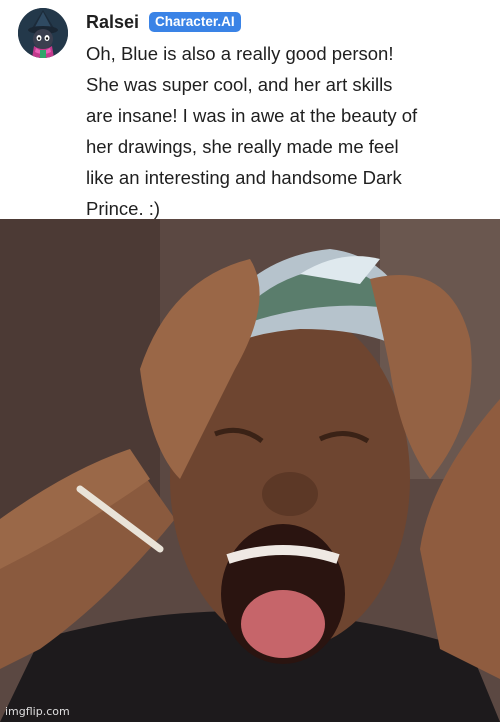 Image resolution: width=500 pixels, height=722 pixels. I want to click on ralsei-avatar-icon, so click(43, 33).